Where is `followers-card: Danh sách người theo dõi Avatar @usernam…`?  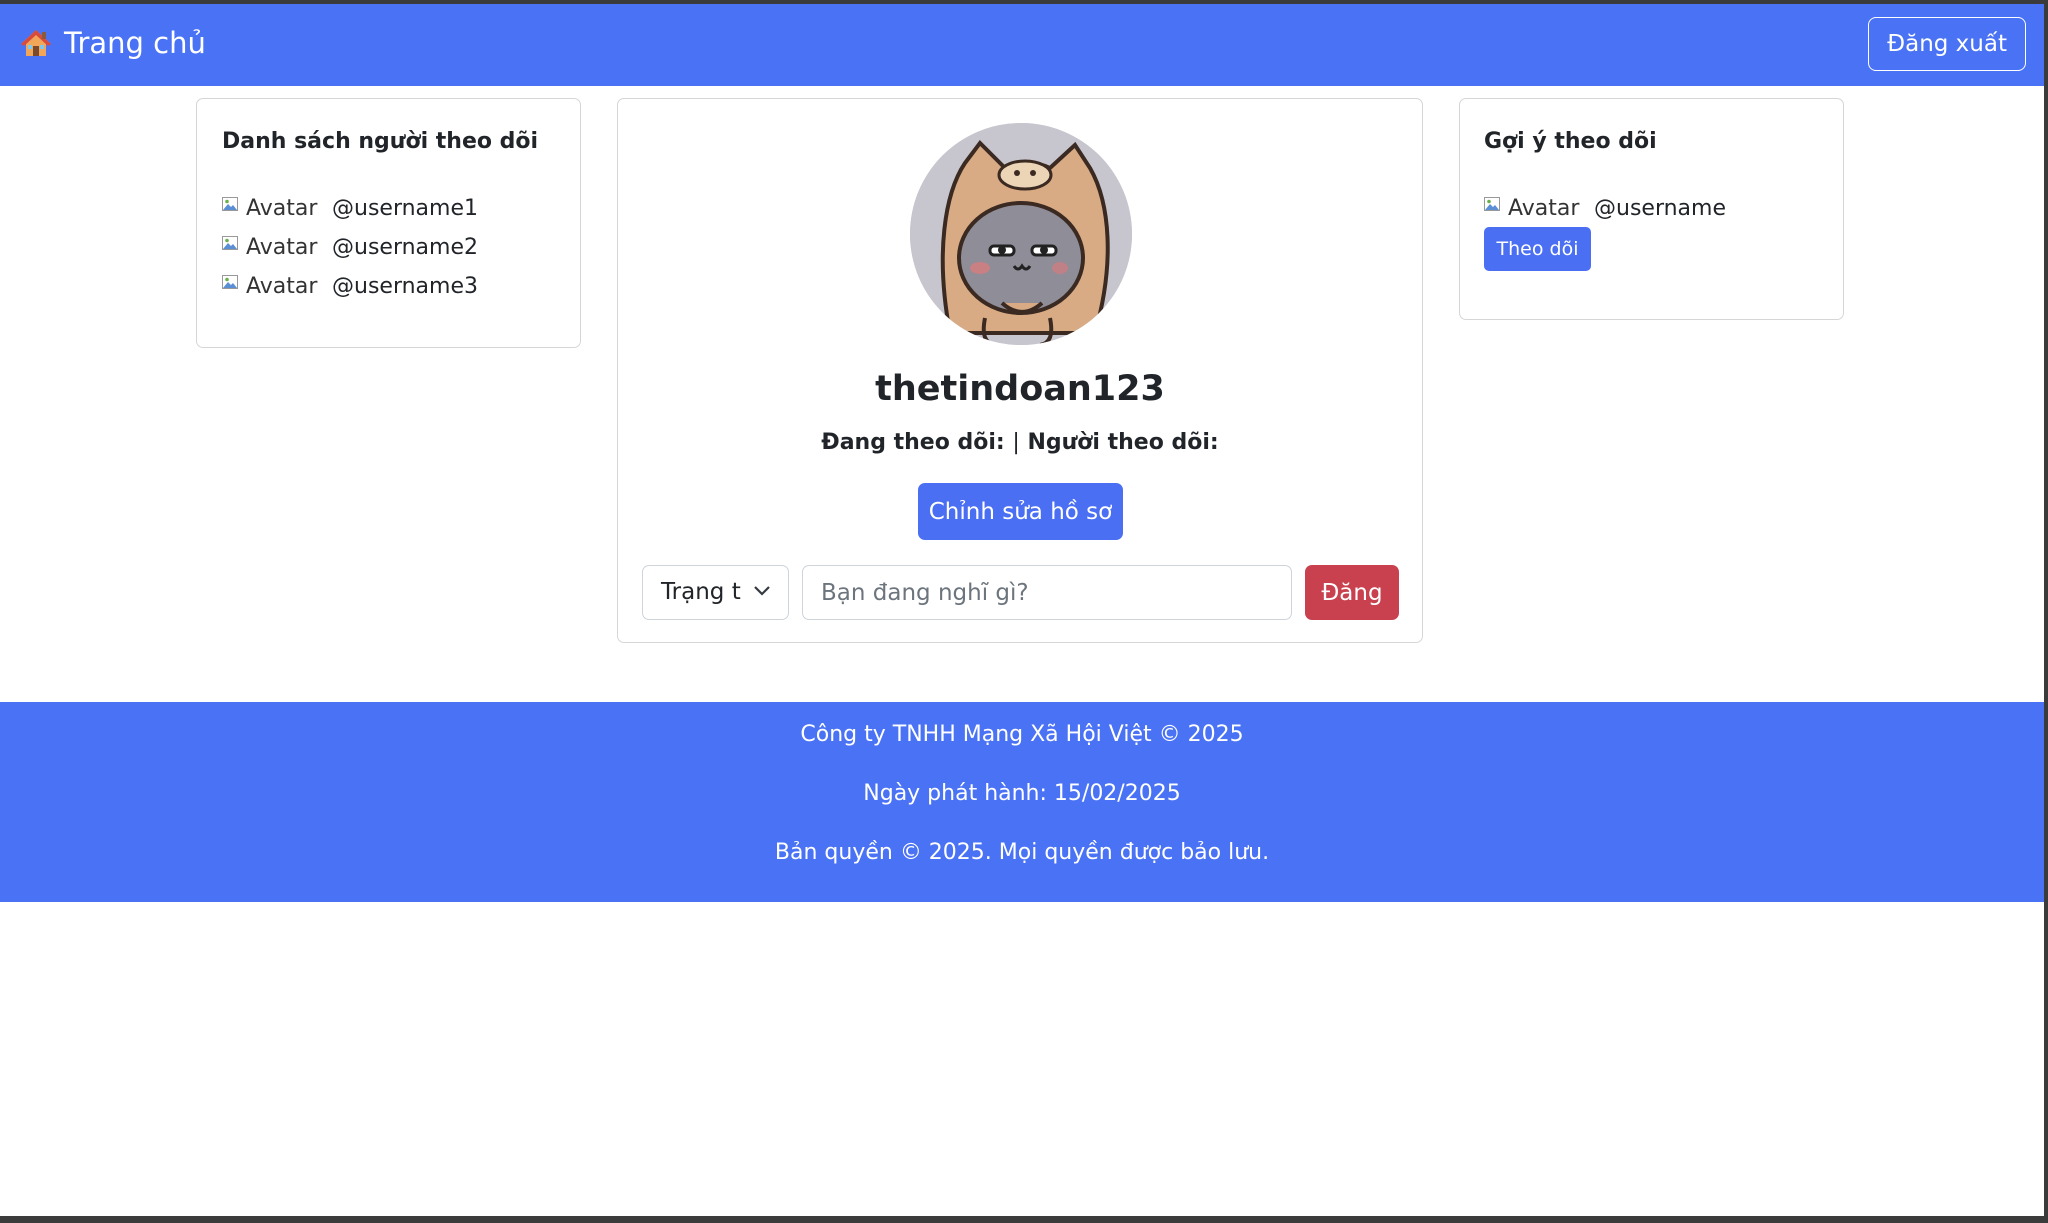 followers-card: Danh sách người theo dõi Avatar @usernam… is located at coordinates (388, 223).